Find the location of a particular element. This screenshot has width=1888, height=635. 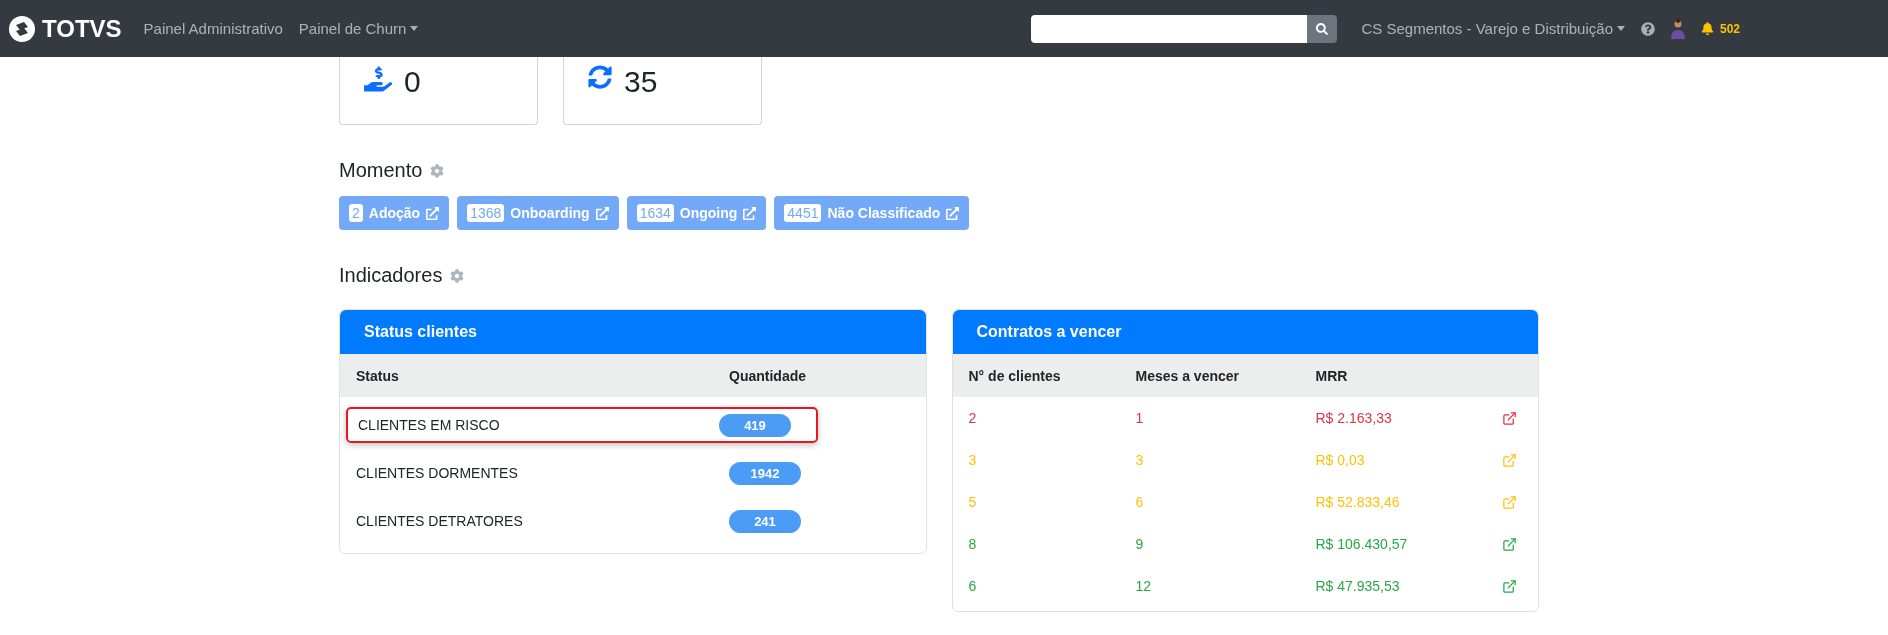

count-pill: 241 is located at coordinates (765, 521).